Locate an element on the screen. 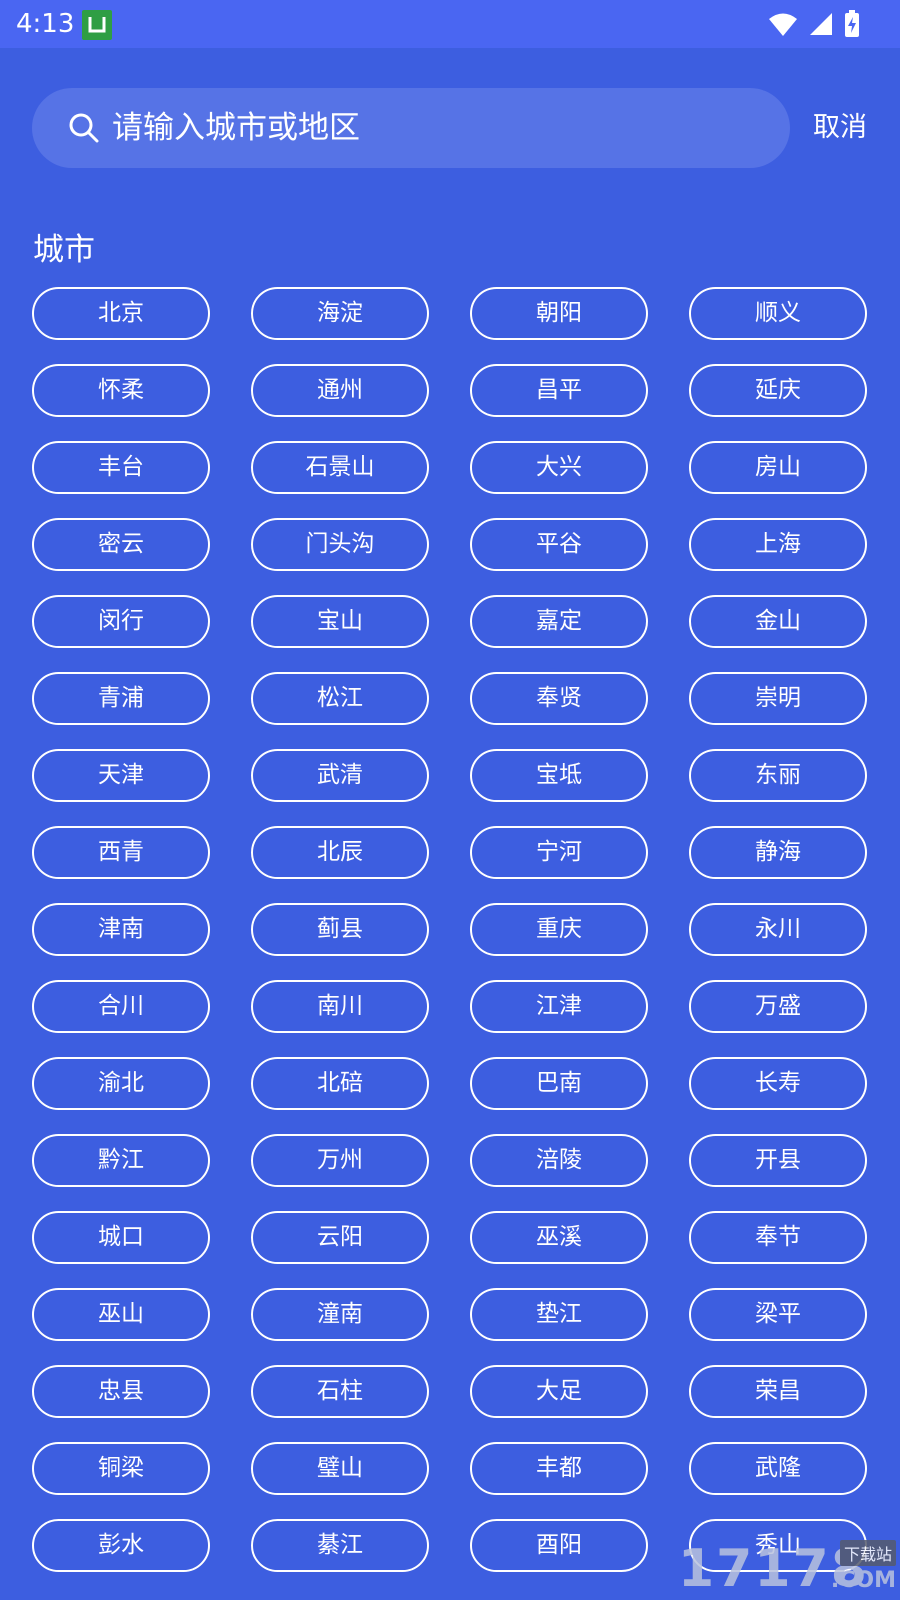 The image size is (900, 1600). search-input is located at coordinates (432, 128).